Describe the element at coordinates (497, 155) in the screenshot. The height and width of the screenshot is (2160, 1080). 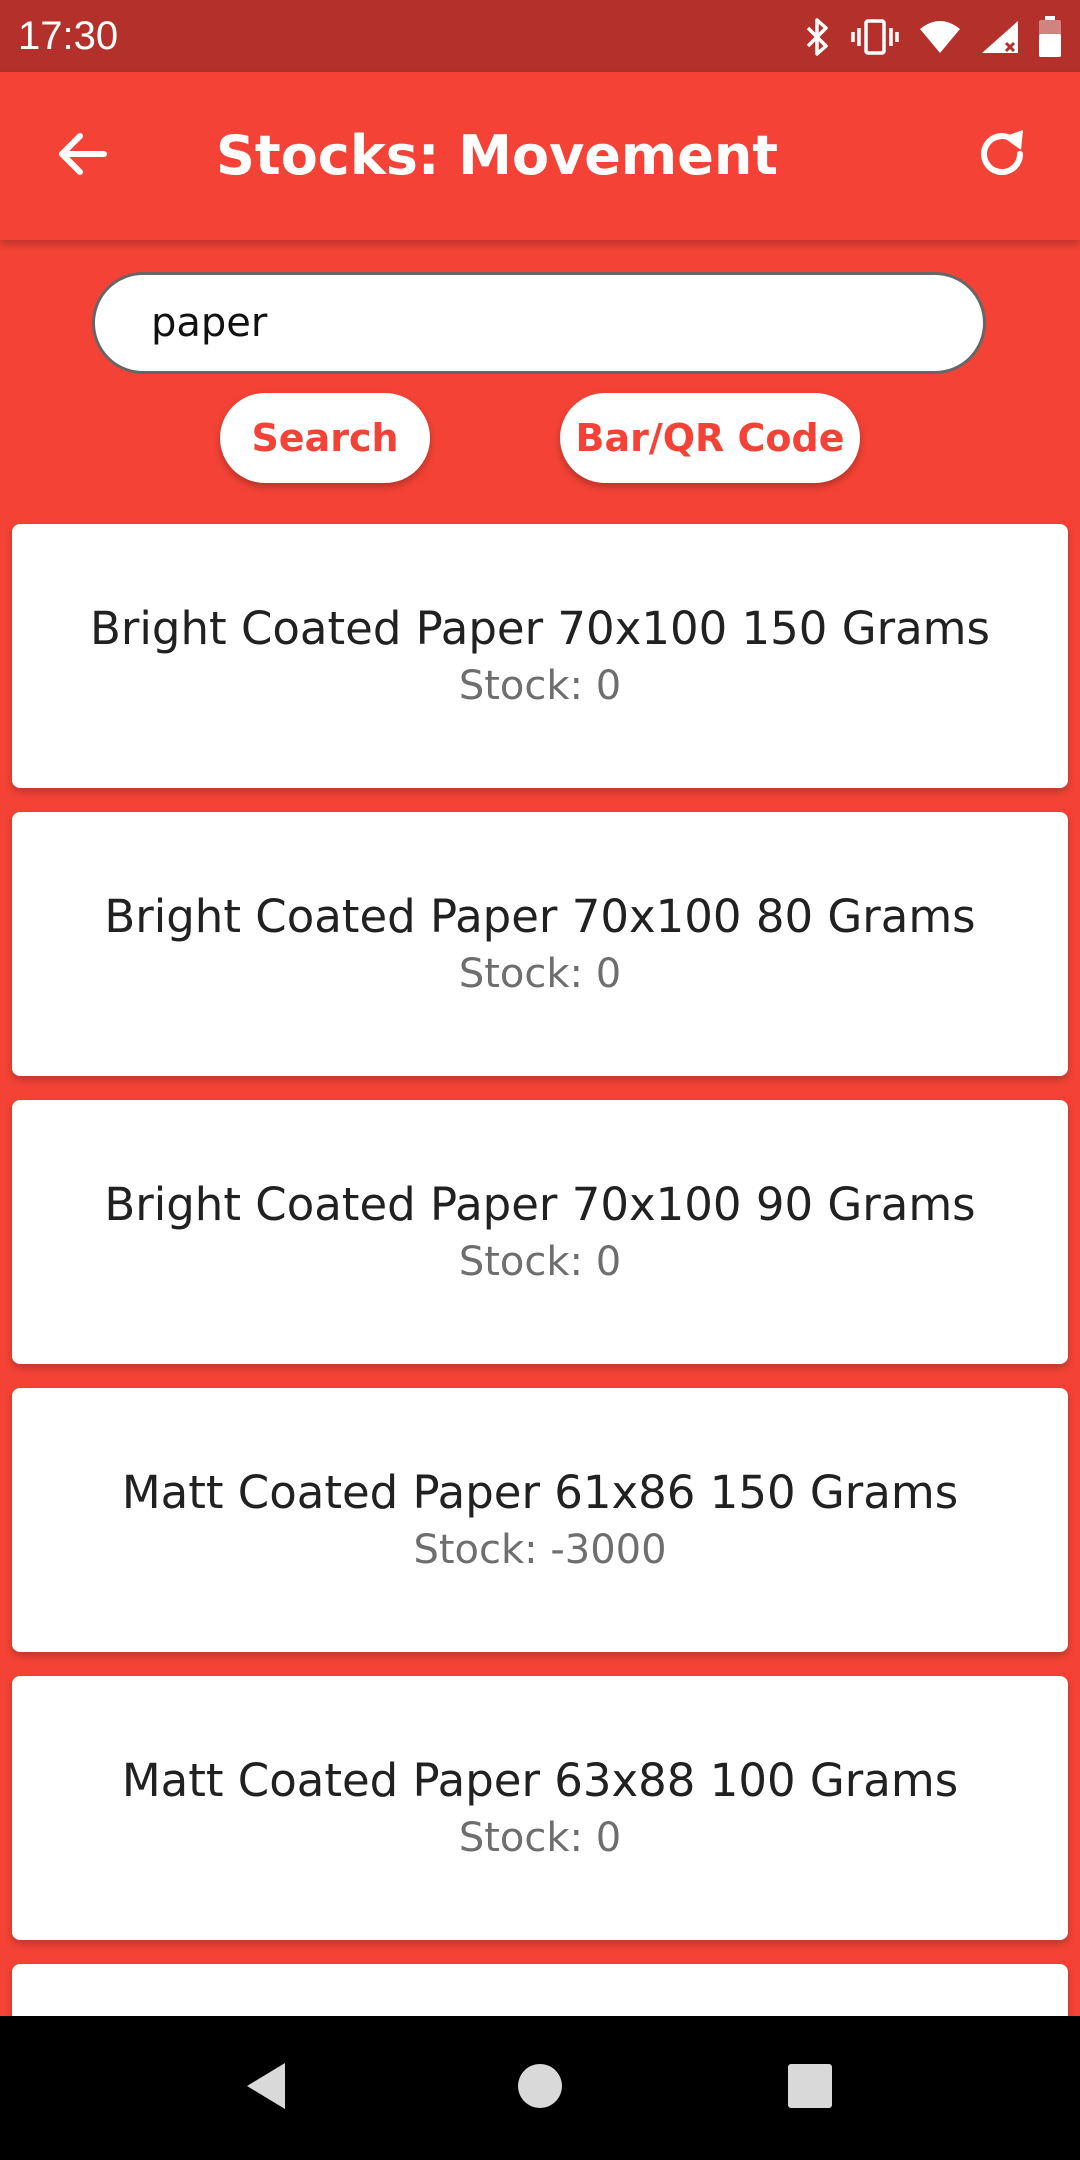
I see `page-title: Stocks: Movement` at that location.